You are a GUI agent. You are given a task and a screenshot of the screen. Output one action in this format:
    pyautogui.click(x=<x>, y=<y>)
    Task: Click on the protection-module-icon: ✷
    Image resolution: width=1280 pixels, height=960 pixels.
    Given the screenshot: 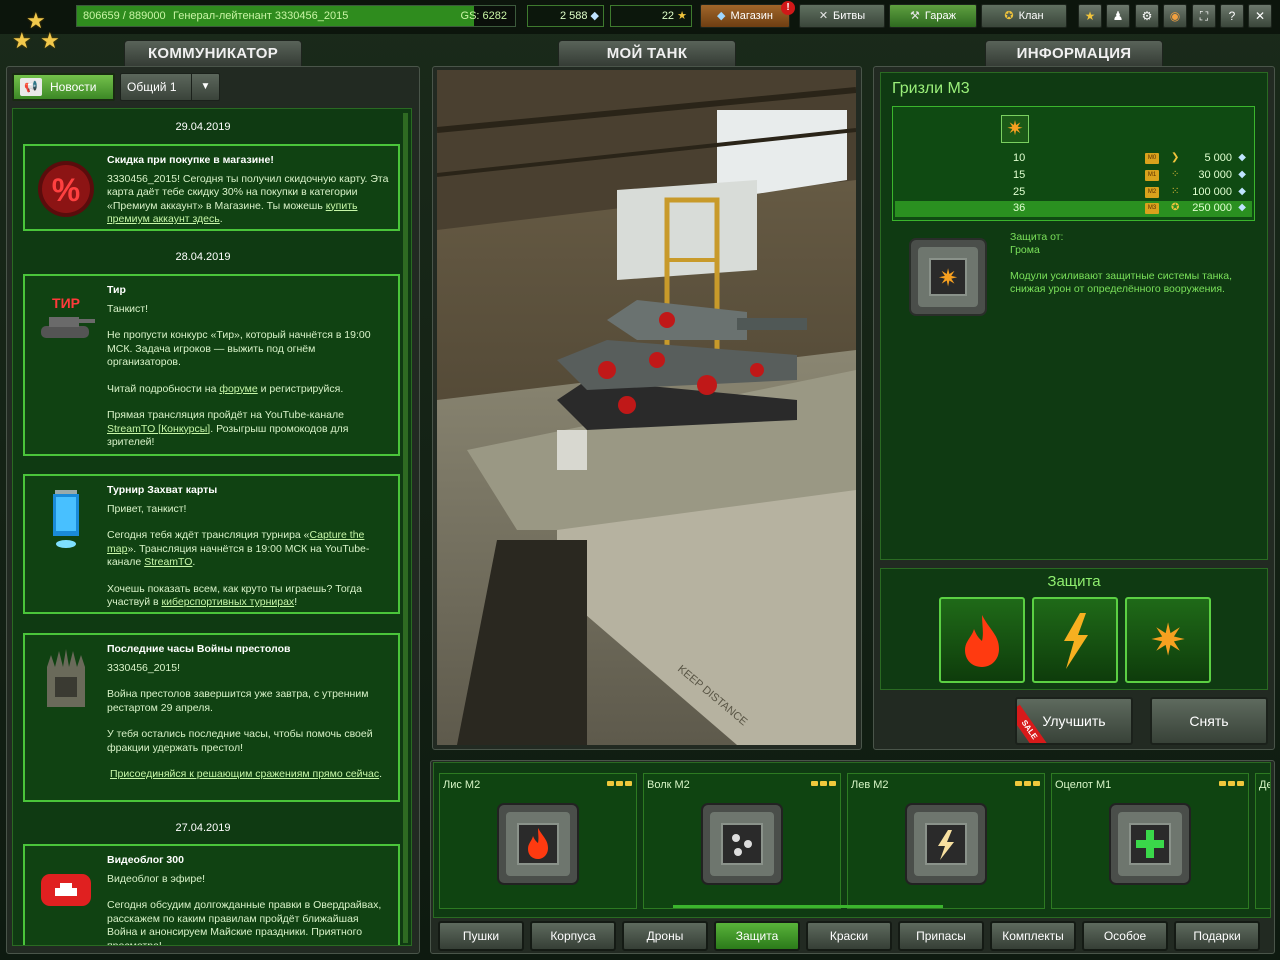 What is the action you would take?
    pyautogui.click(x=945, y=274)
    